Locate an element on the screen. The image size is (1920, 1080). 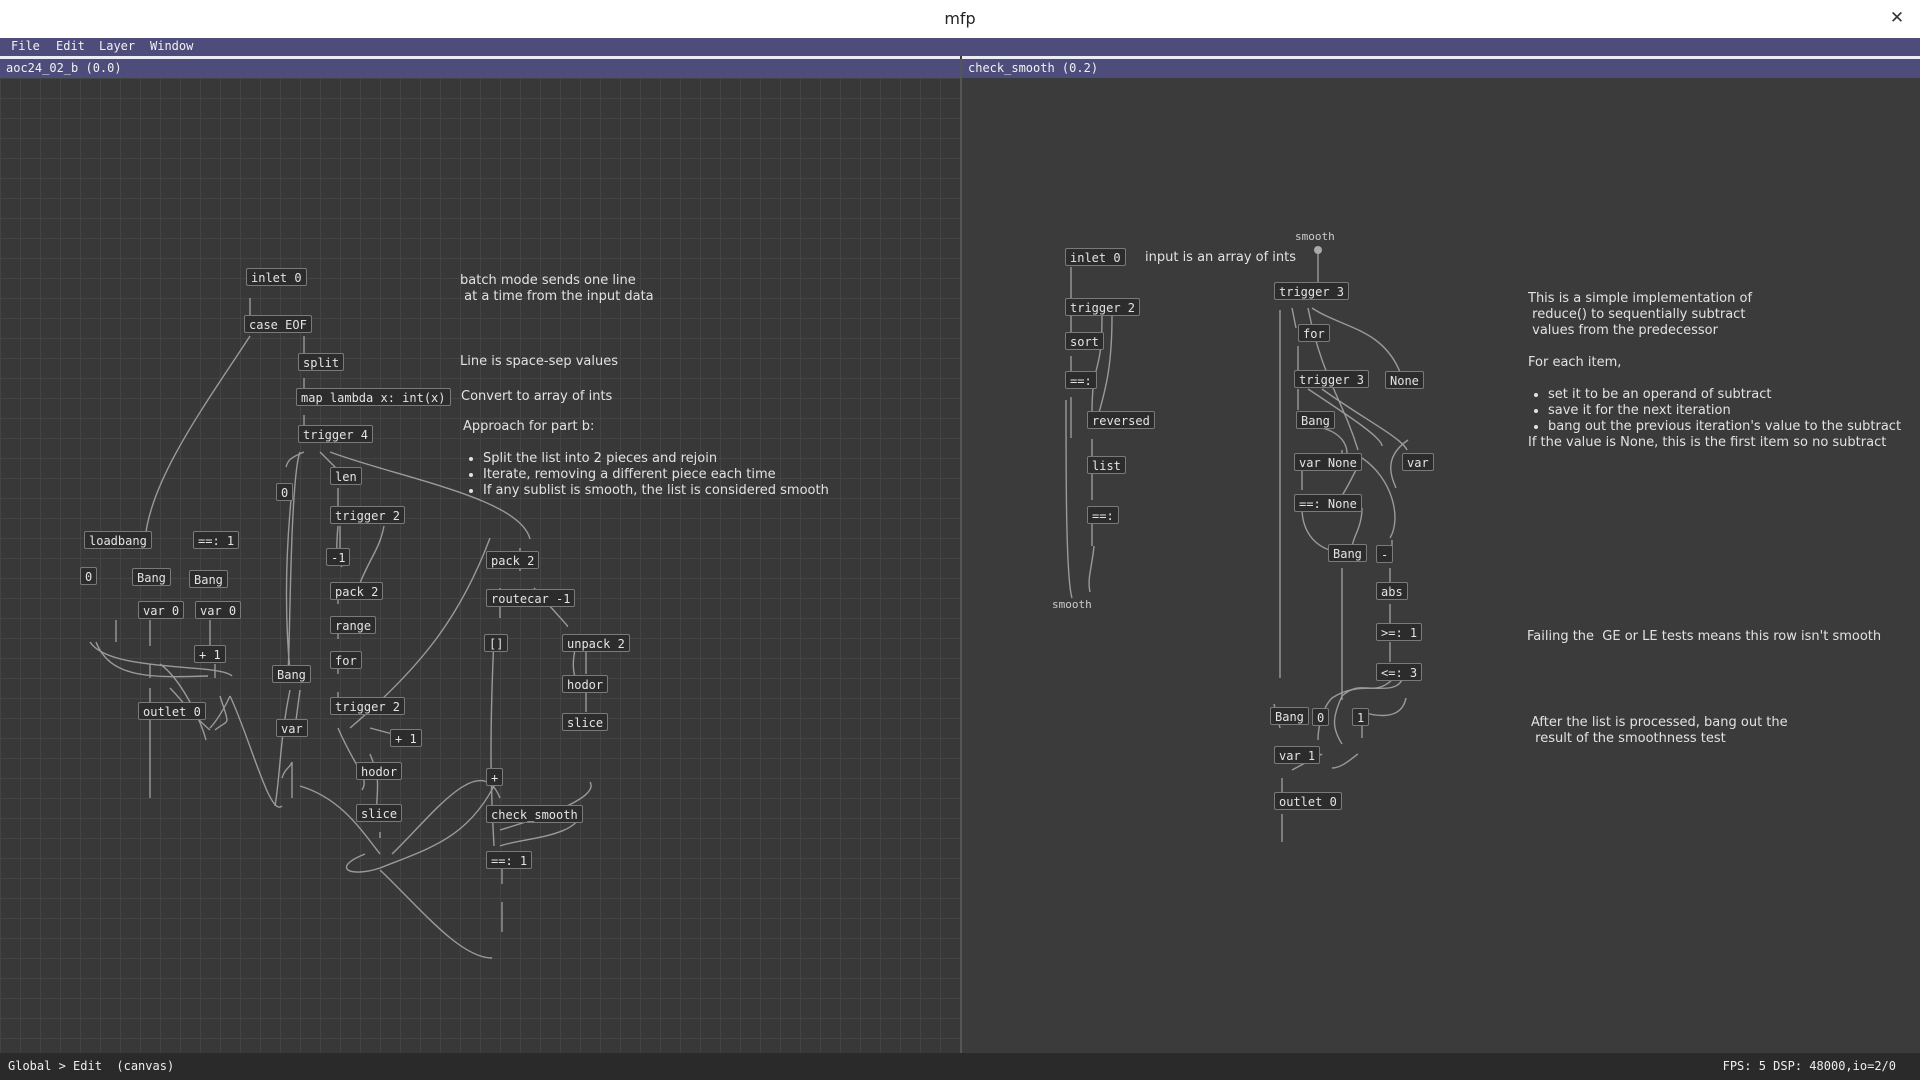
right-wires is located at coordinates (1237, 546).